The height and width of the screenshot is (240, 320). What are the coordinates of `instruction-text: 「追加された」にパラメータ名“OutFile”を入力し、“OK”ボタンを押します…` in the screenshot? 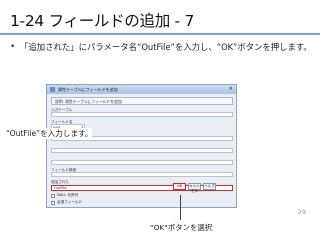 It's located at (166, 47).